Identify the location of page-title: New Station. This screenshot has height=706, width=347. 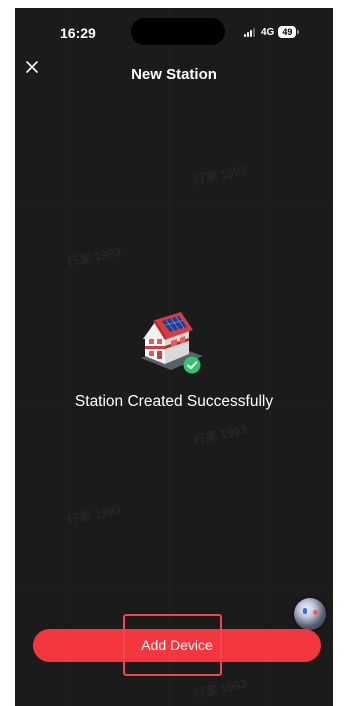
(174, 74).